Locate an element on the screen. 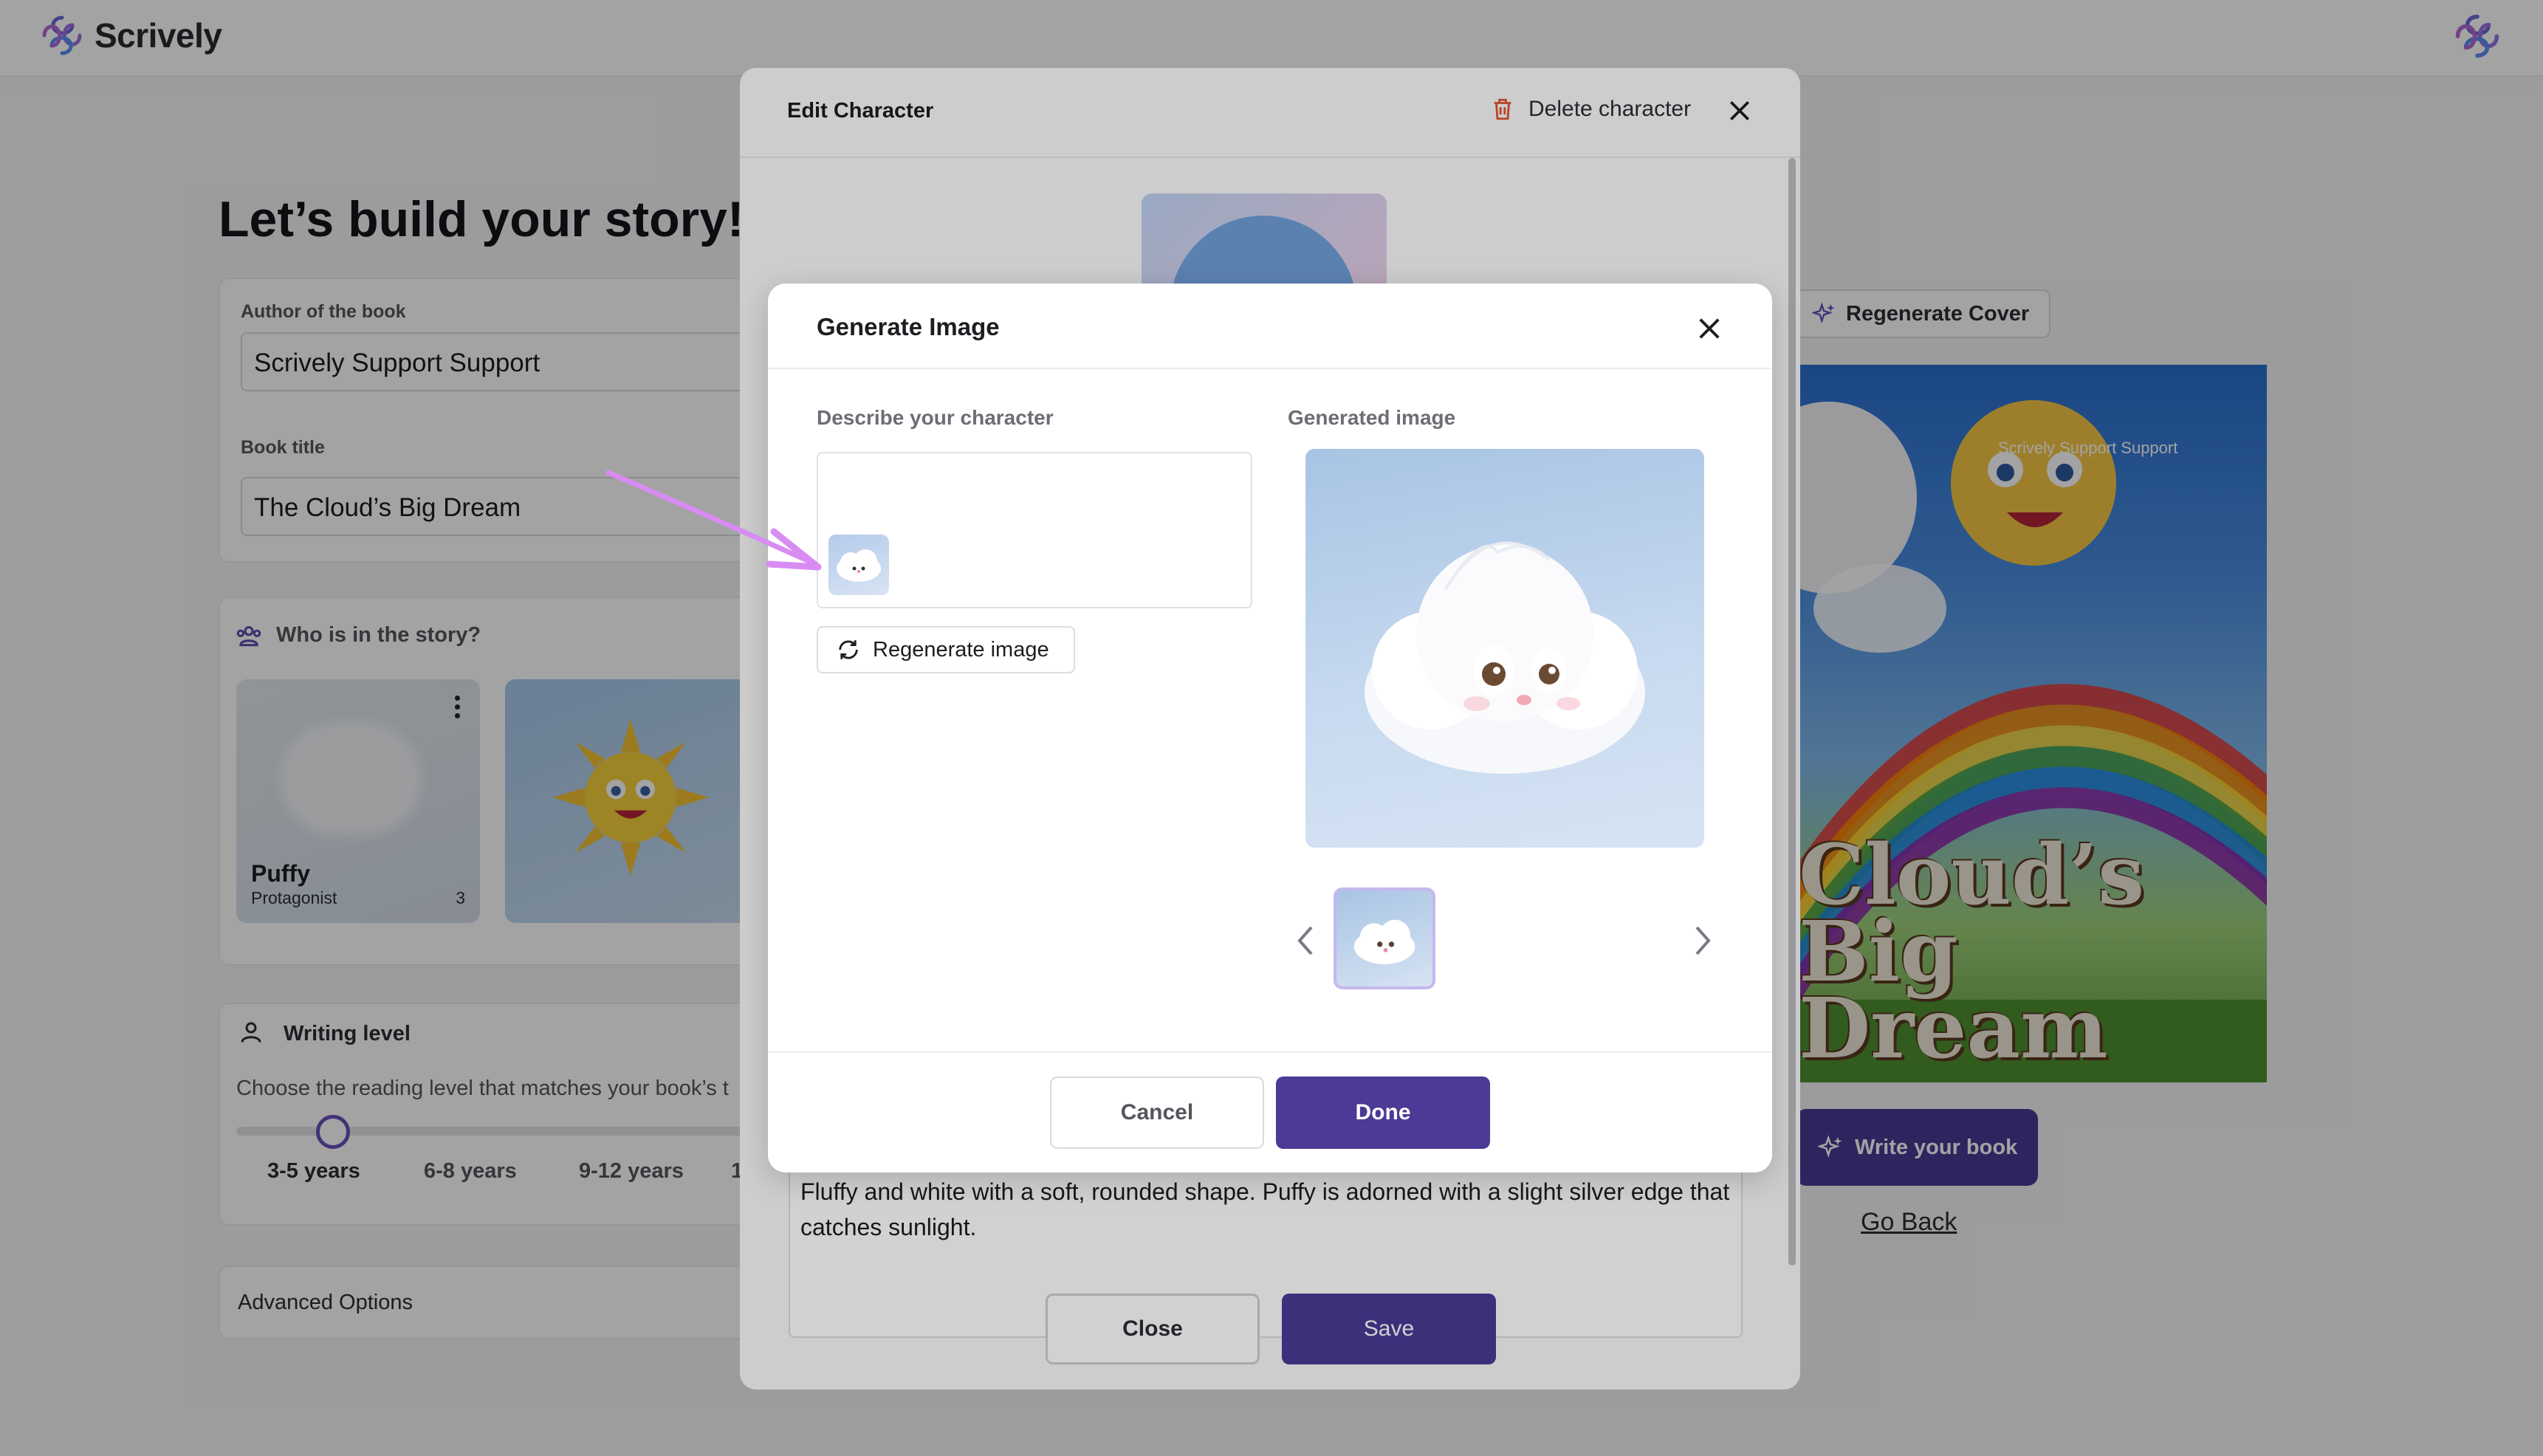 The image size is (2543, 1456). generated-image-preview is located at coordinates (1504, 649).